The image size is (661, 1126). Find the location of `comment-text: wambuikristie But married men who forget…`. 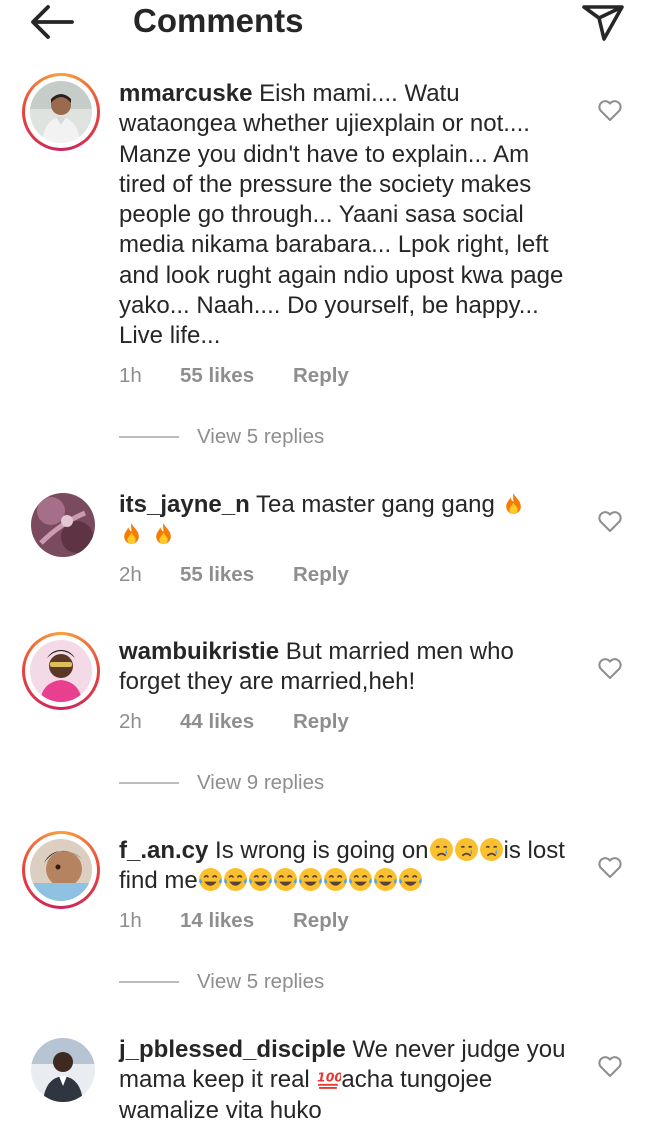

comment-text: wambuikristie But married men who forget… is located at coordinates (344, 667).